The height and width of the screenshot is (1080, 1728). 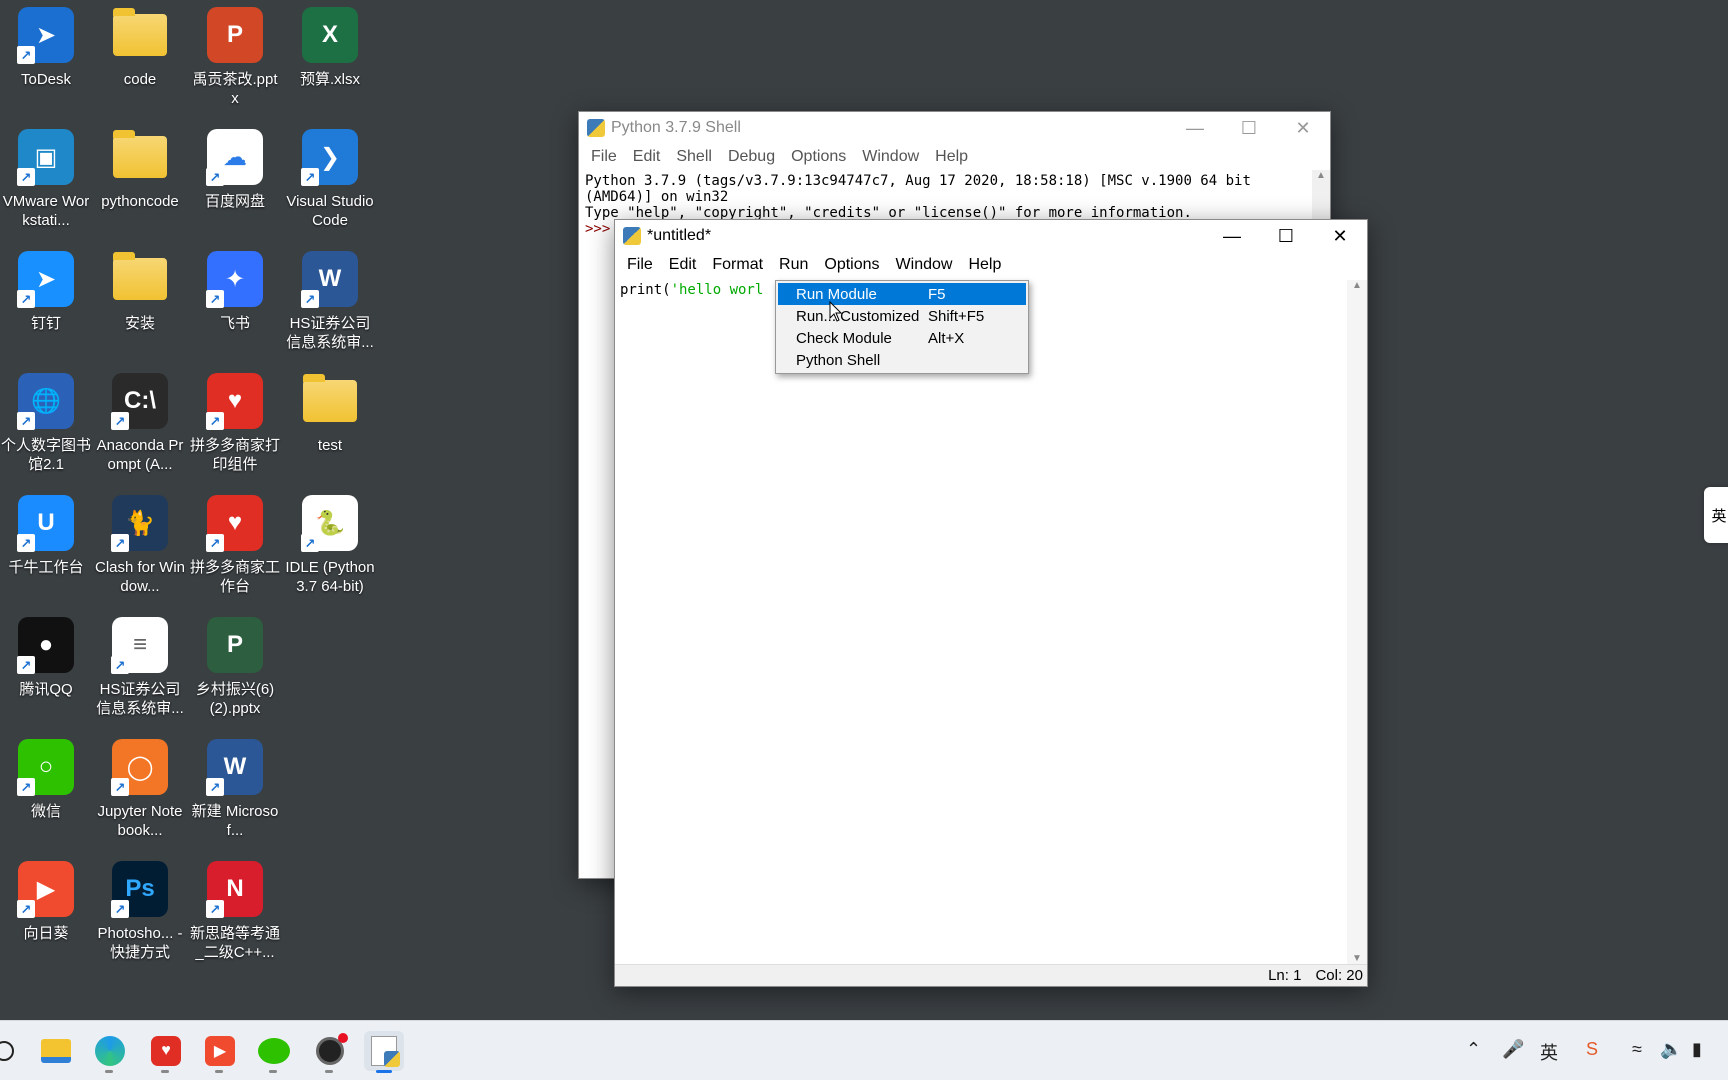 I want to click on shell-menu-window: Window, so click(x=890, y=157).